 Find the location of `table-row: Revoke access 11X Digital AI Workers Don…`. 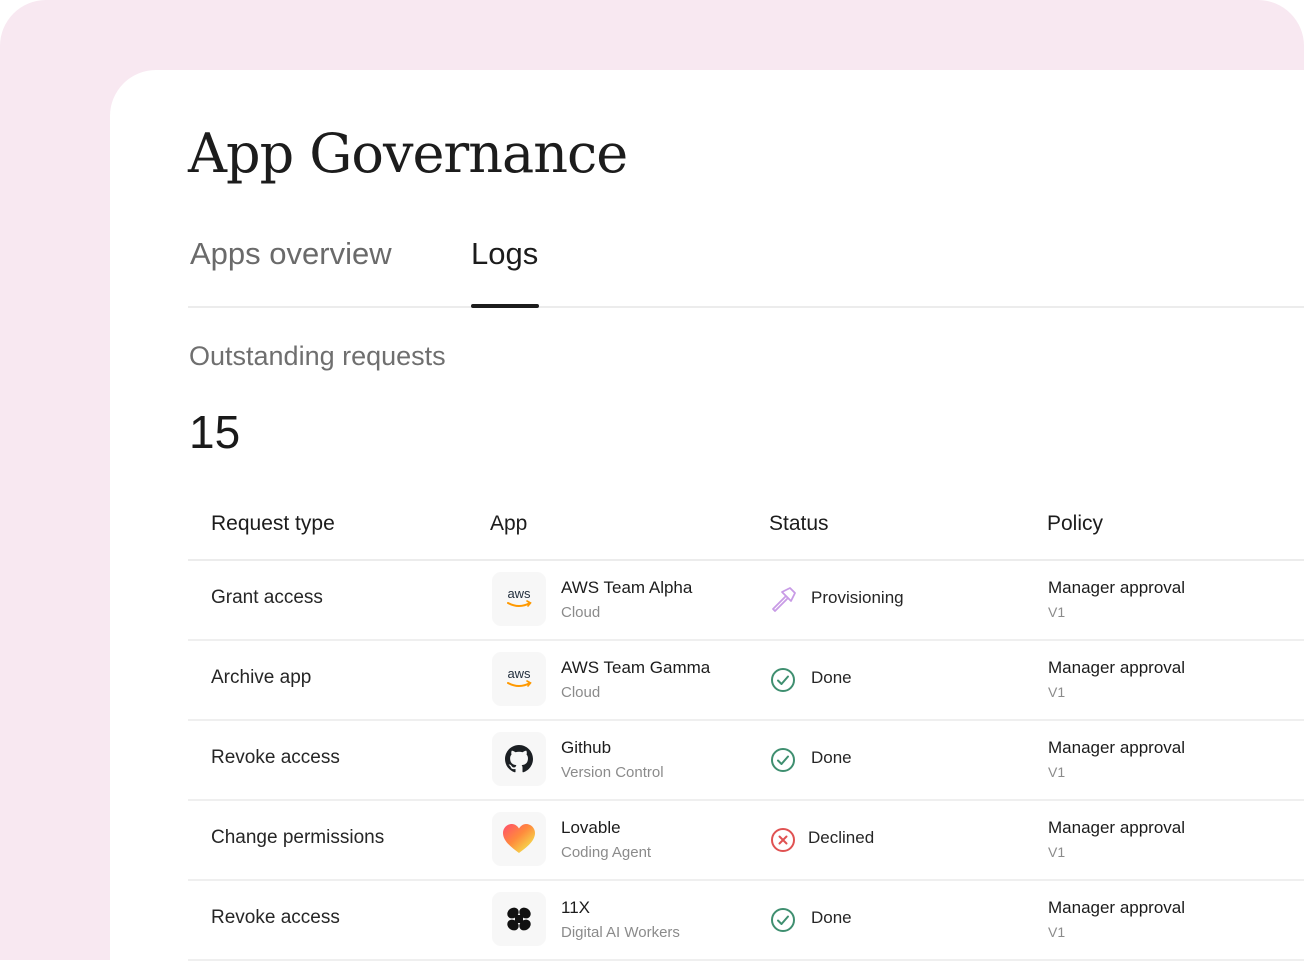

table-row: Revoke access 11X Digital AI Workers Don… is located at coordinates (746, 921).